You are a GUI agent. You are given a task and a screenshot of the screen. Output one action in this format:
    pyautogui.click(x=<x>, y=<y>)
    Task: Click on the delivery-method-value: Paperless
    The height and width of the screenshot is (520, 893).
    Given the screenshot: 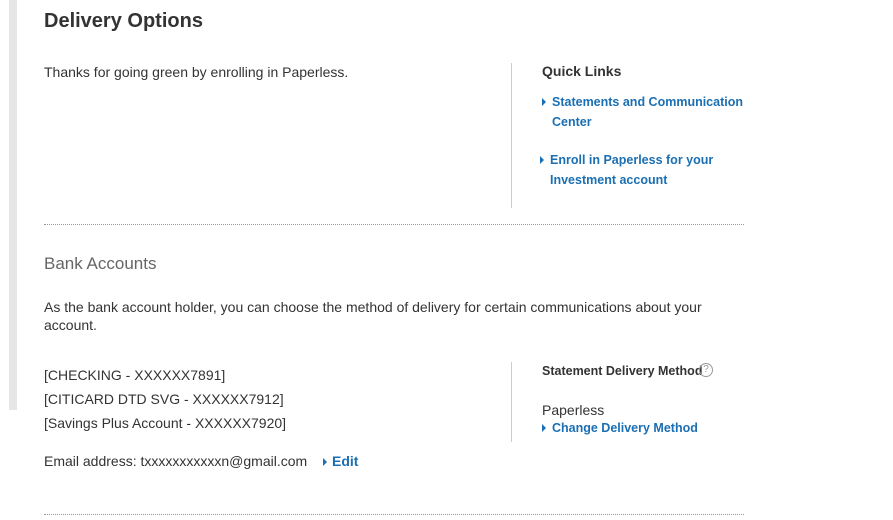 What is the action you would take?
    pyautogui.click(x=573, y=410)
    